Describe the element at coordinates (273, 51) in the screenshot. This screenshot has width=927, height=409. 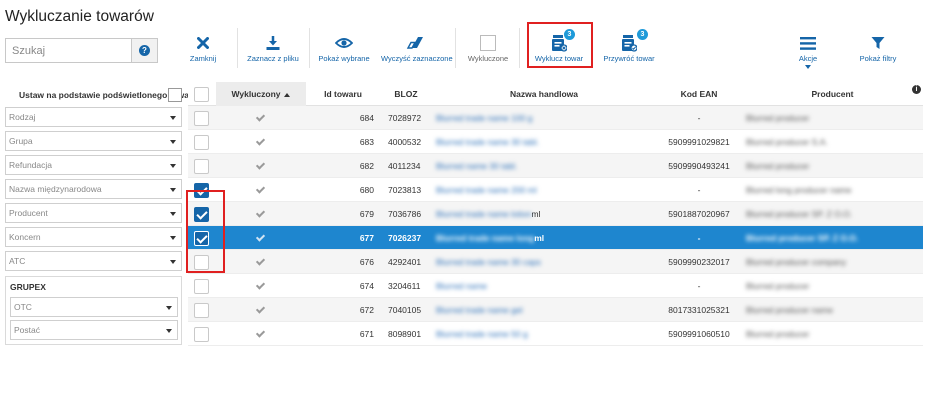
I see `mark-from-file-button: Zaznacz z pliku` at that location.